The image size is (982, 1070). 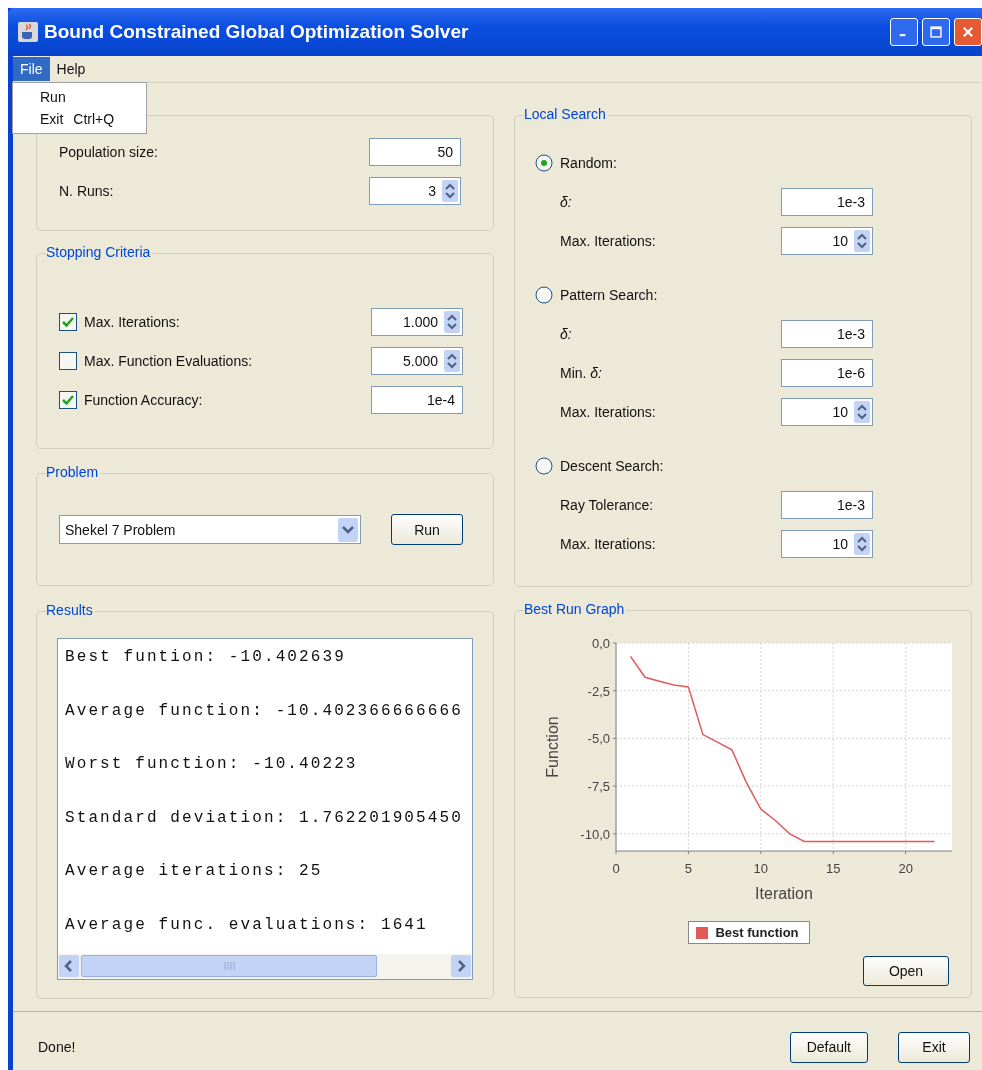 What do you see at coordinates (28, 32) in the screenshot?
I see `coffee-cup-icon` at bounding box center [28, 32].